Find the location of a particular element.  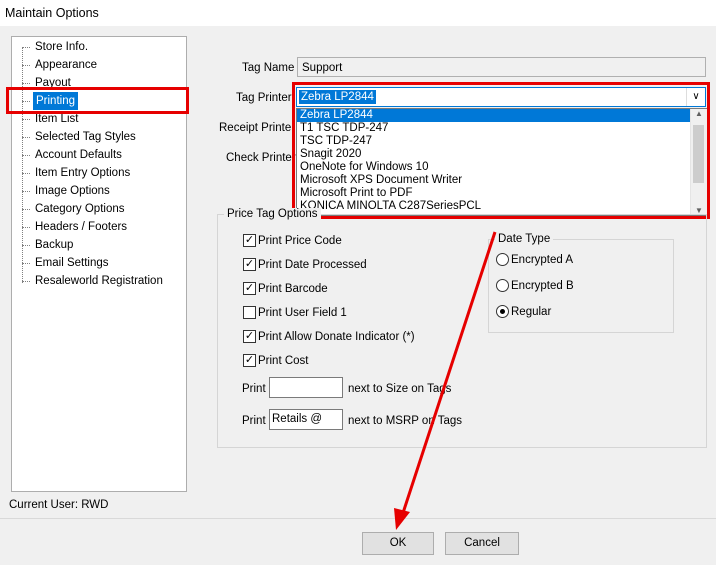

annotation-arrow is located at coordinates (445, 380).